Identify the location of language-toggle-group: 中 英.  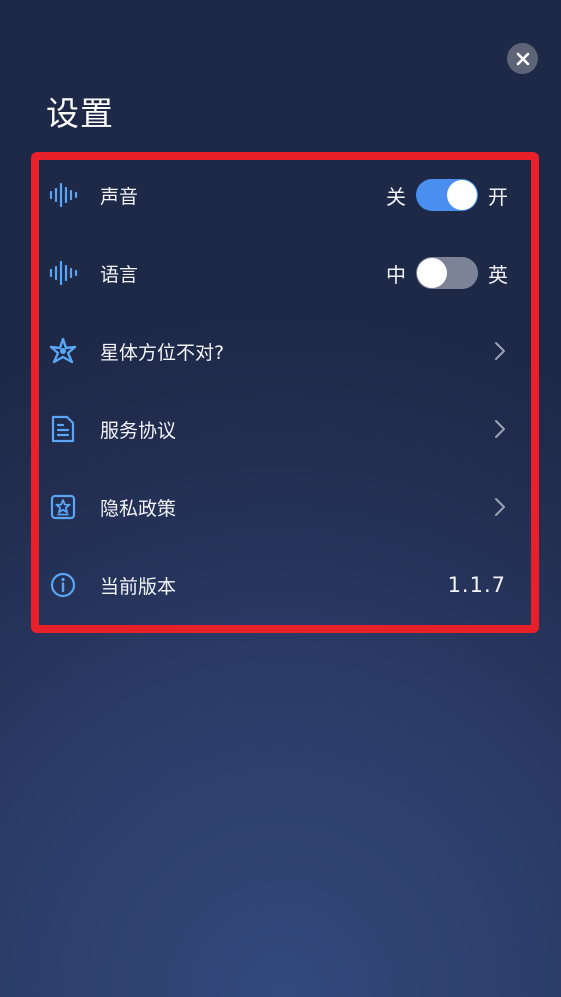
(447, 273).